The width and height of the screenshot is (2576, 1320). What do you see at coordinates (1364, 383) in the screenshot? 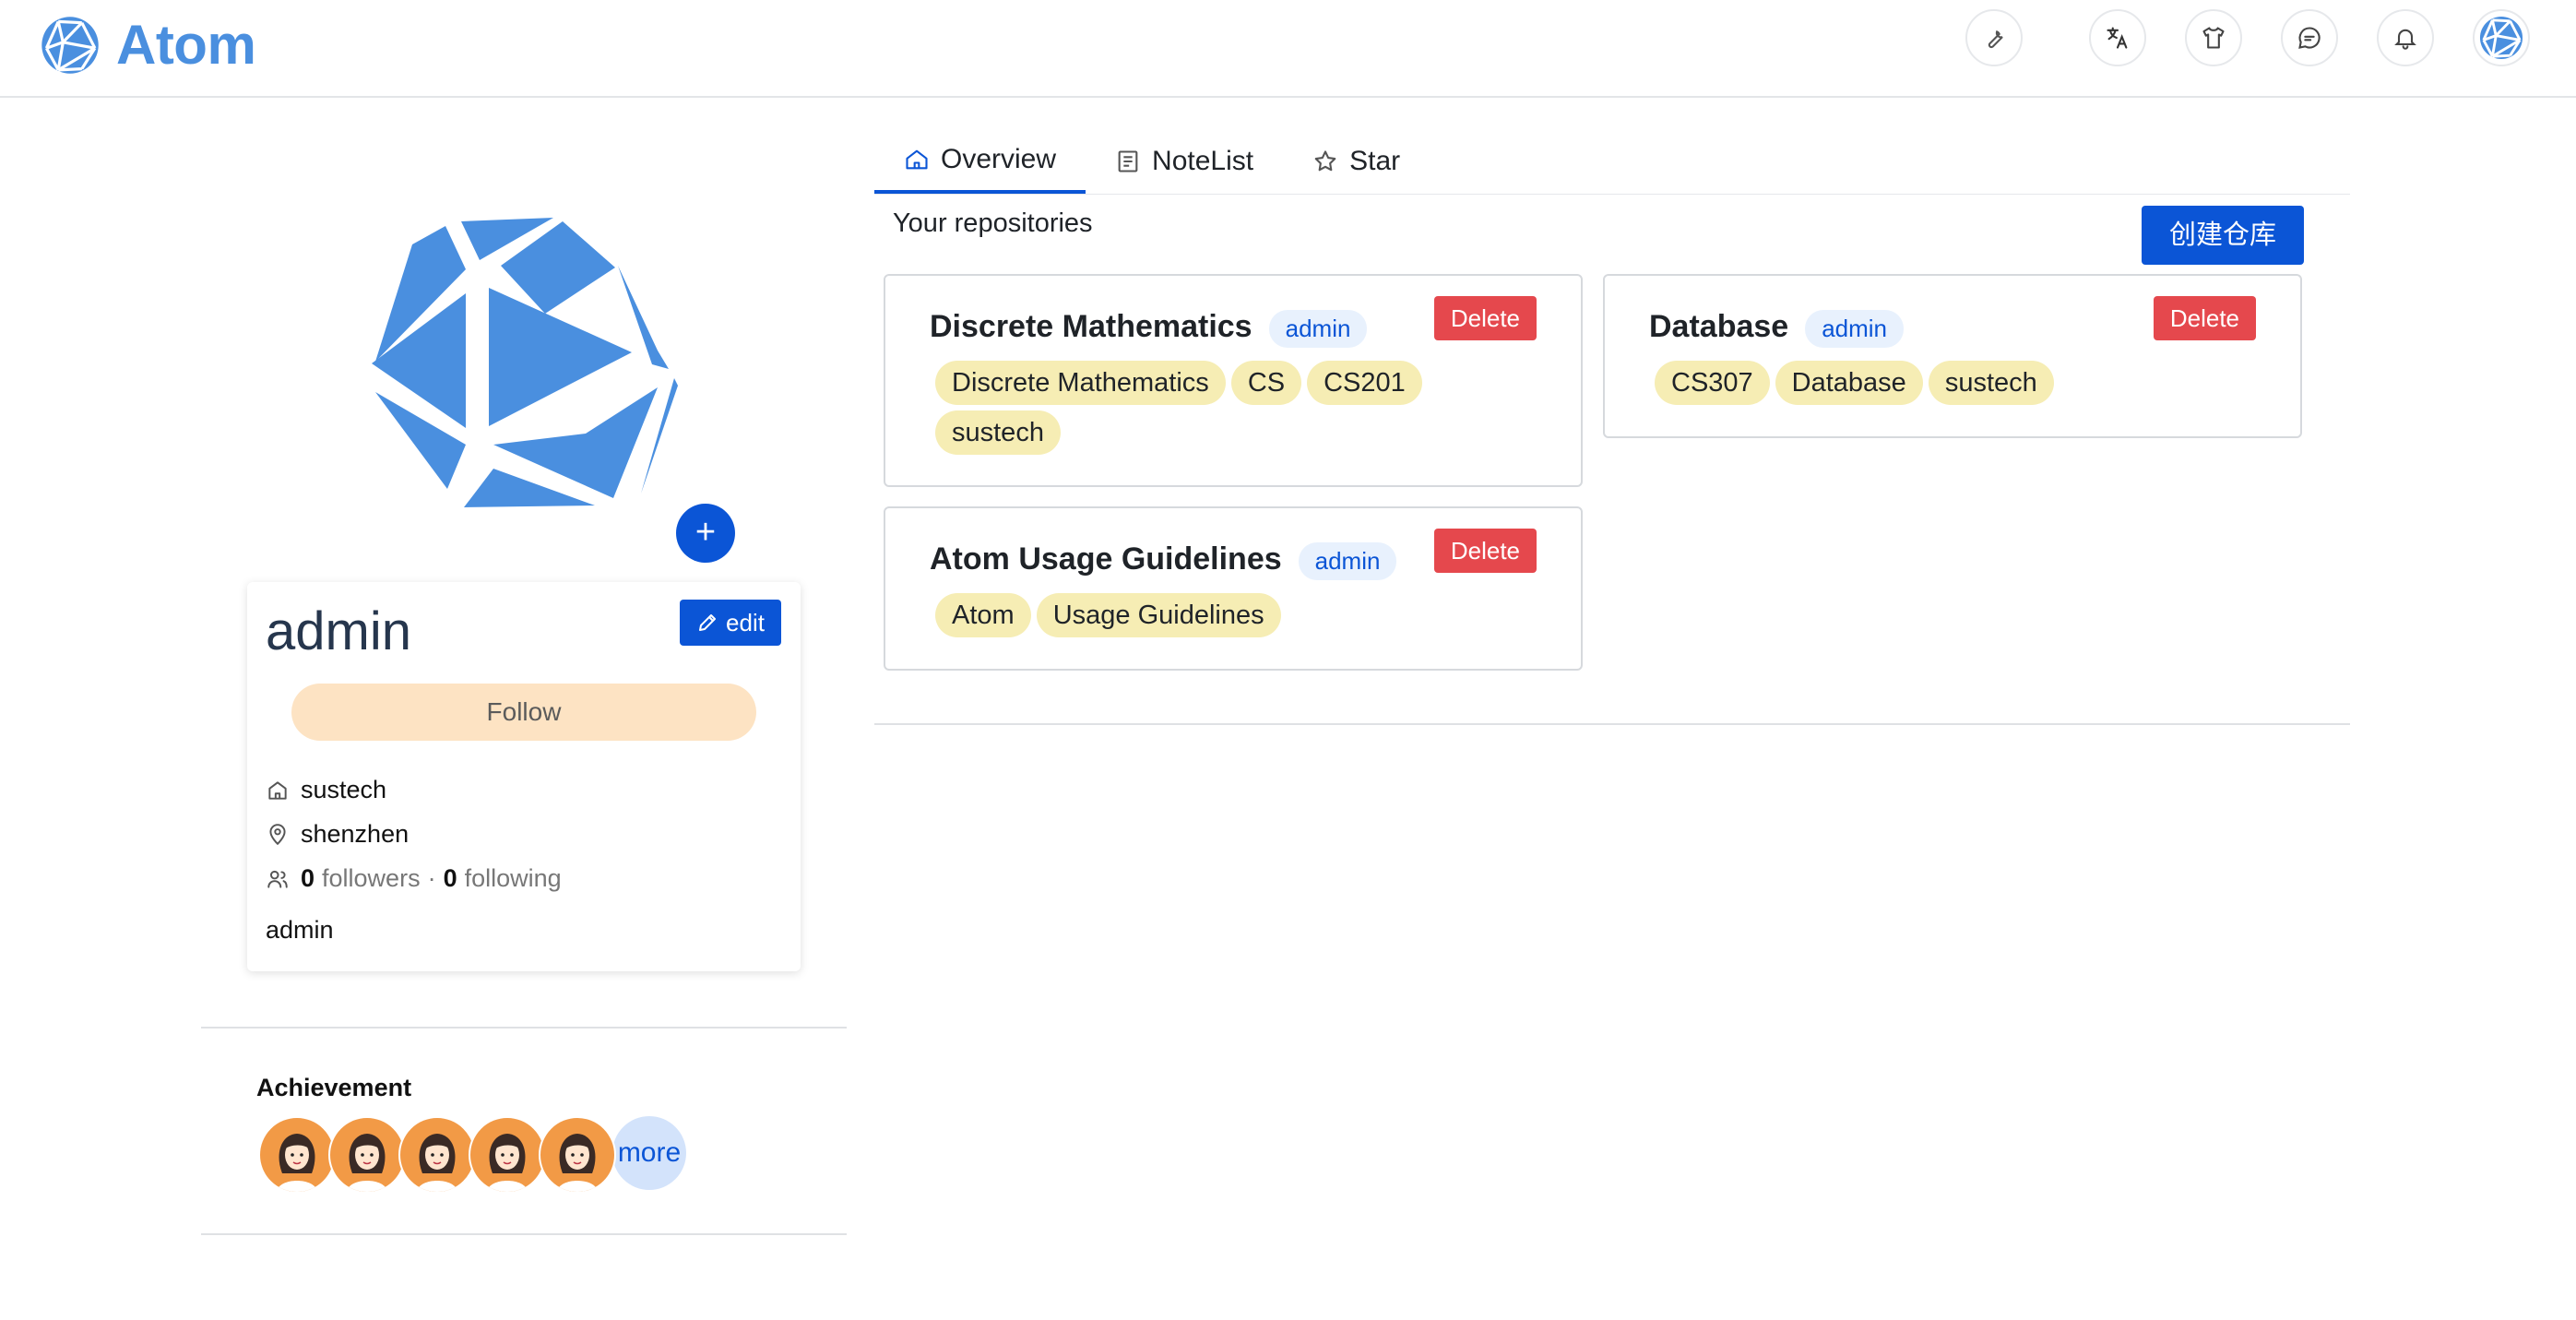
I see `repository-tag: CS201` at bounding box center [1364, 383].